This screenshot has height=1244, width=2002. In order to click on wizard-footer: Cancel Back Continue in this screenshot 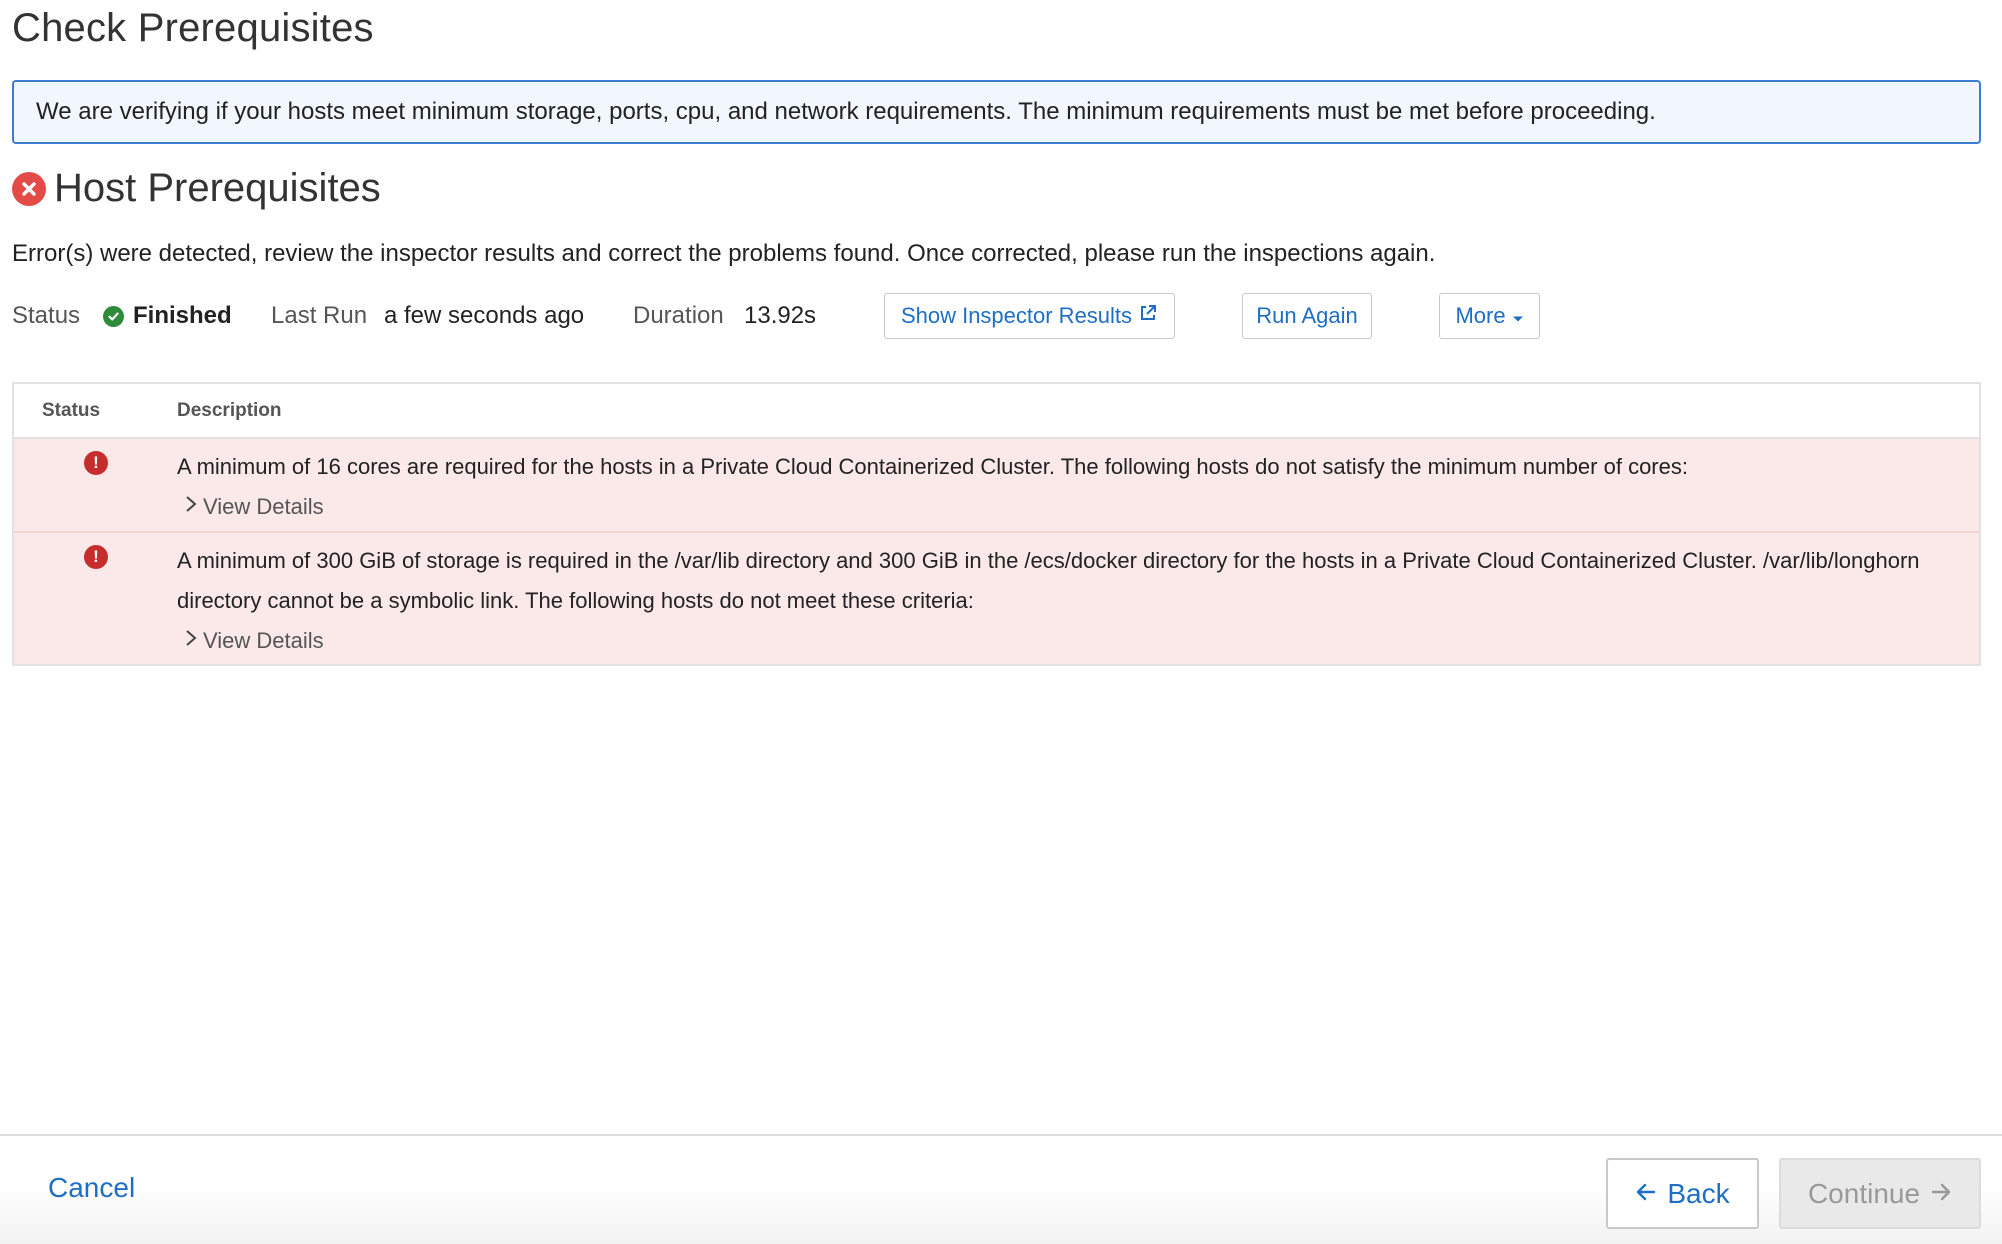, I will do `click(1001, 1189)`.